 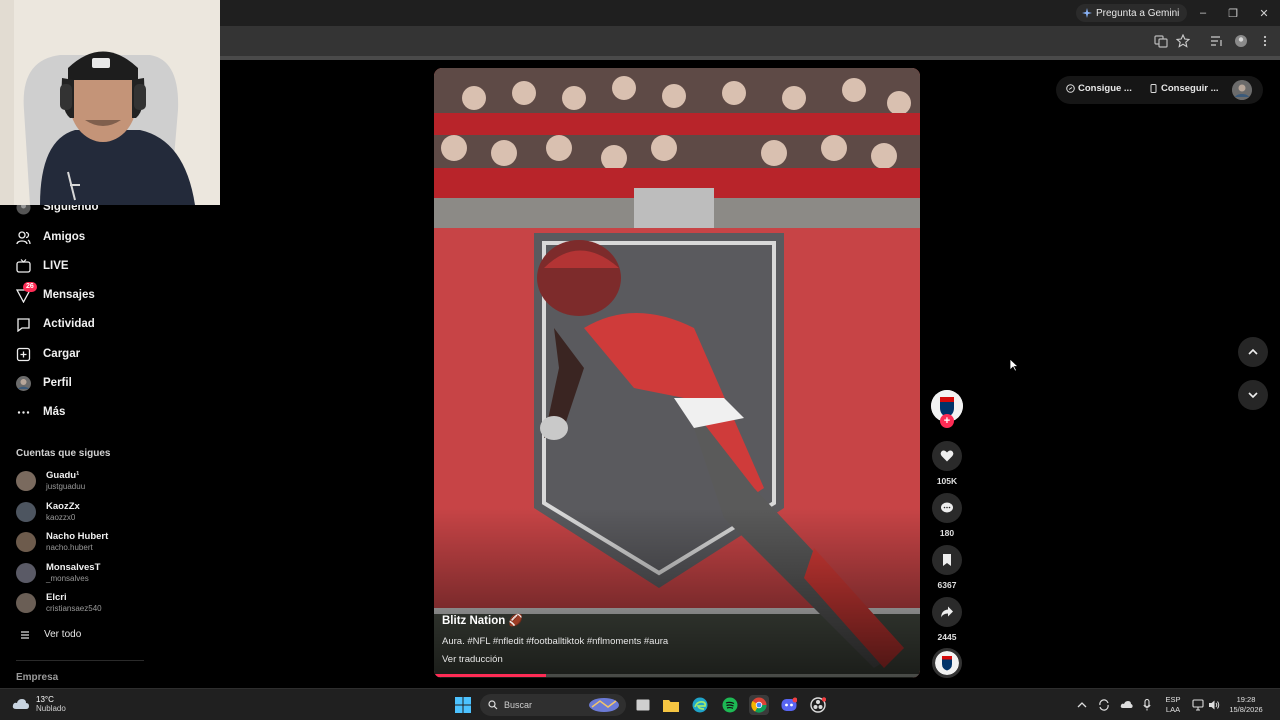 I want to click on sidebar-item-more: Más, so click(x=40, y=412).